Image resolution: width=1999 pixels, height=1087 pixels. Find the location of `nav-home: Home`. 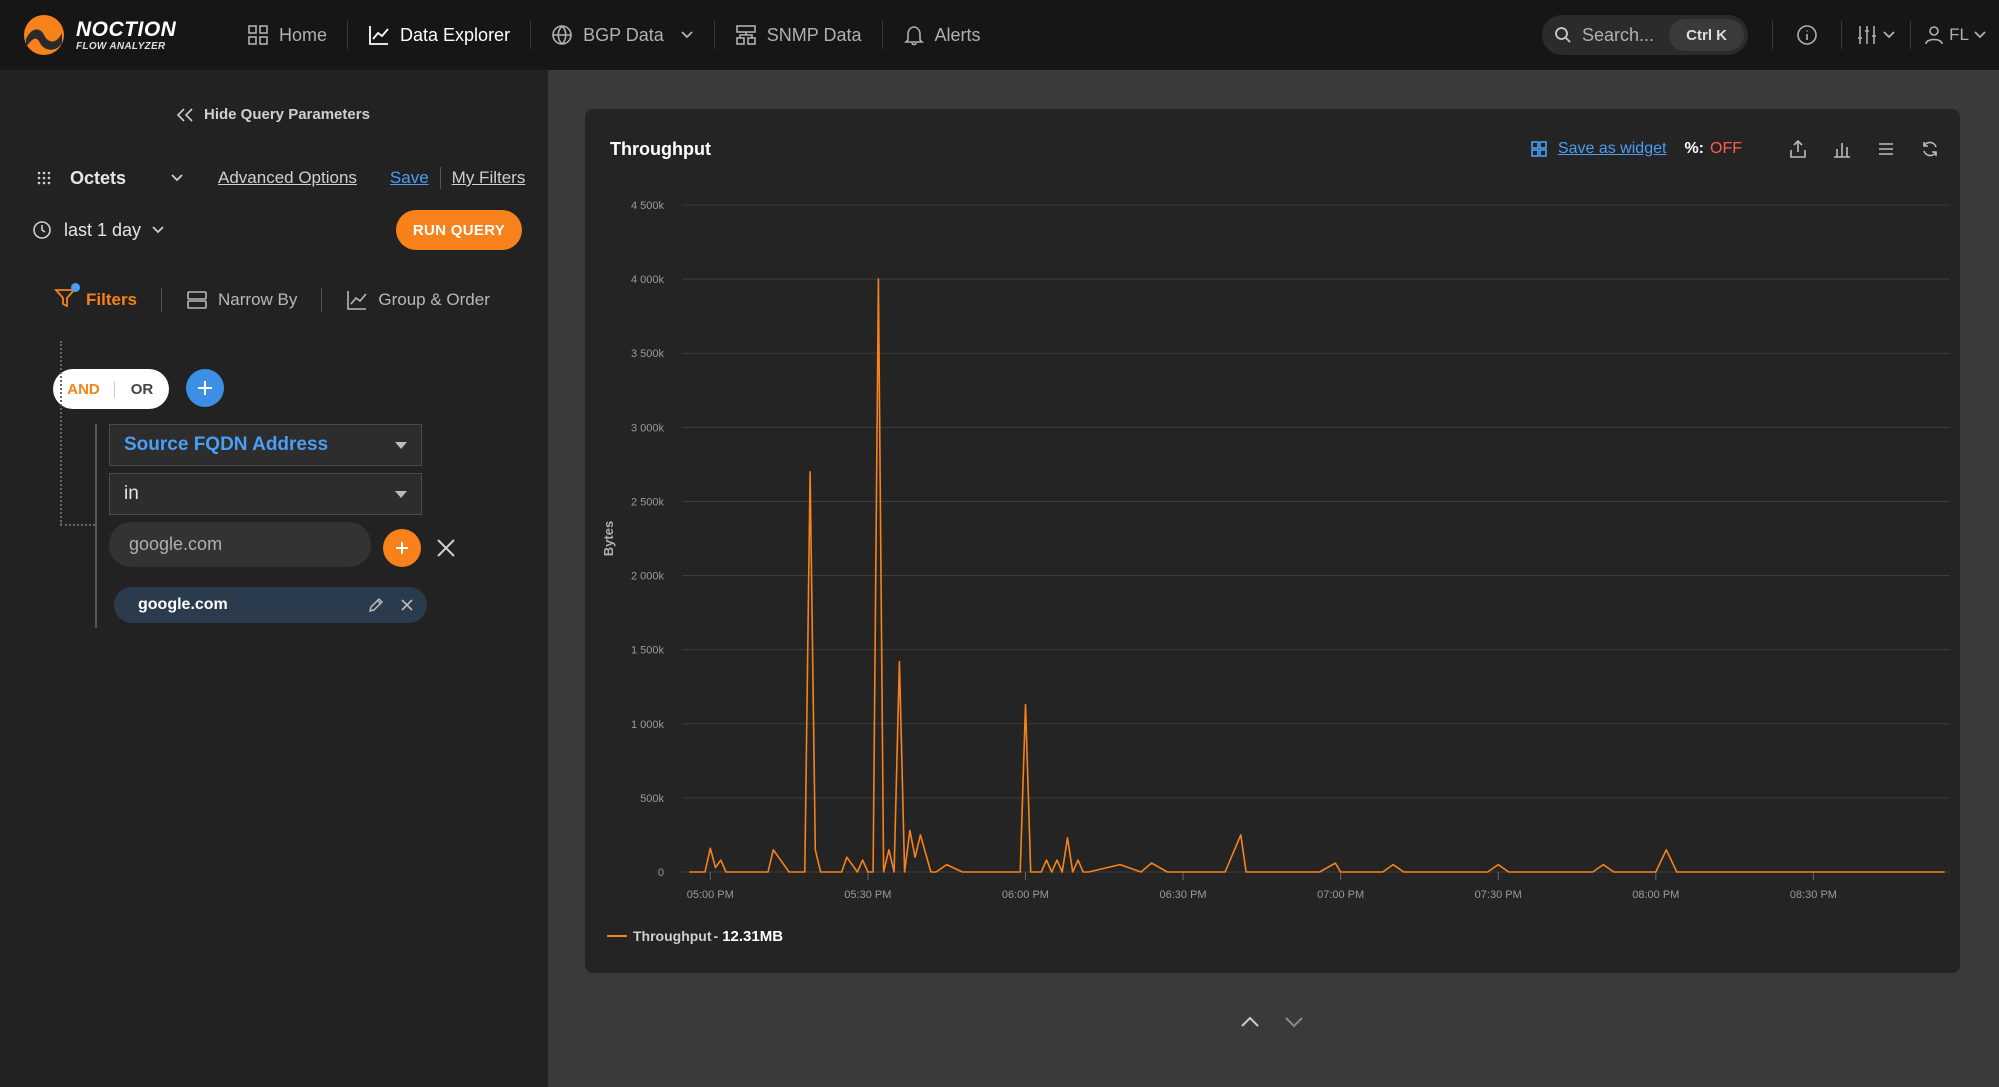

nav-home: Home is located at coordinates (288, 35).